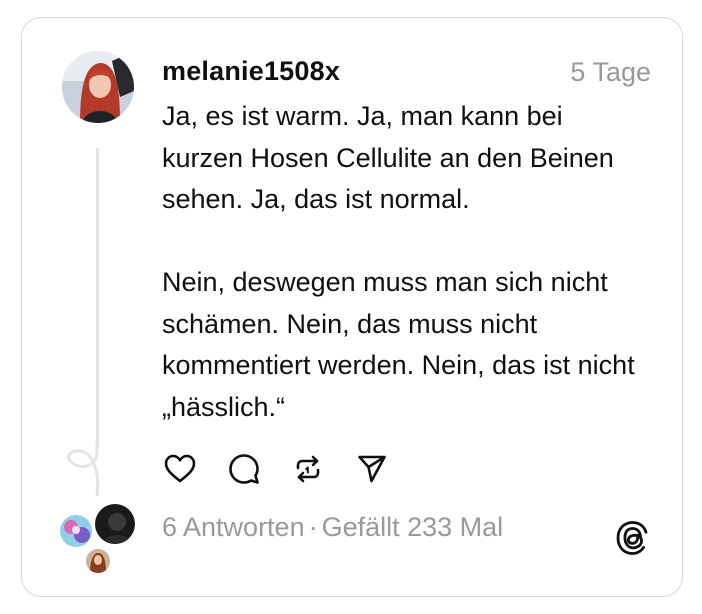  I want to click on replies-count: 6 Antworten, so click(233, 527).